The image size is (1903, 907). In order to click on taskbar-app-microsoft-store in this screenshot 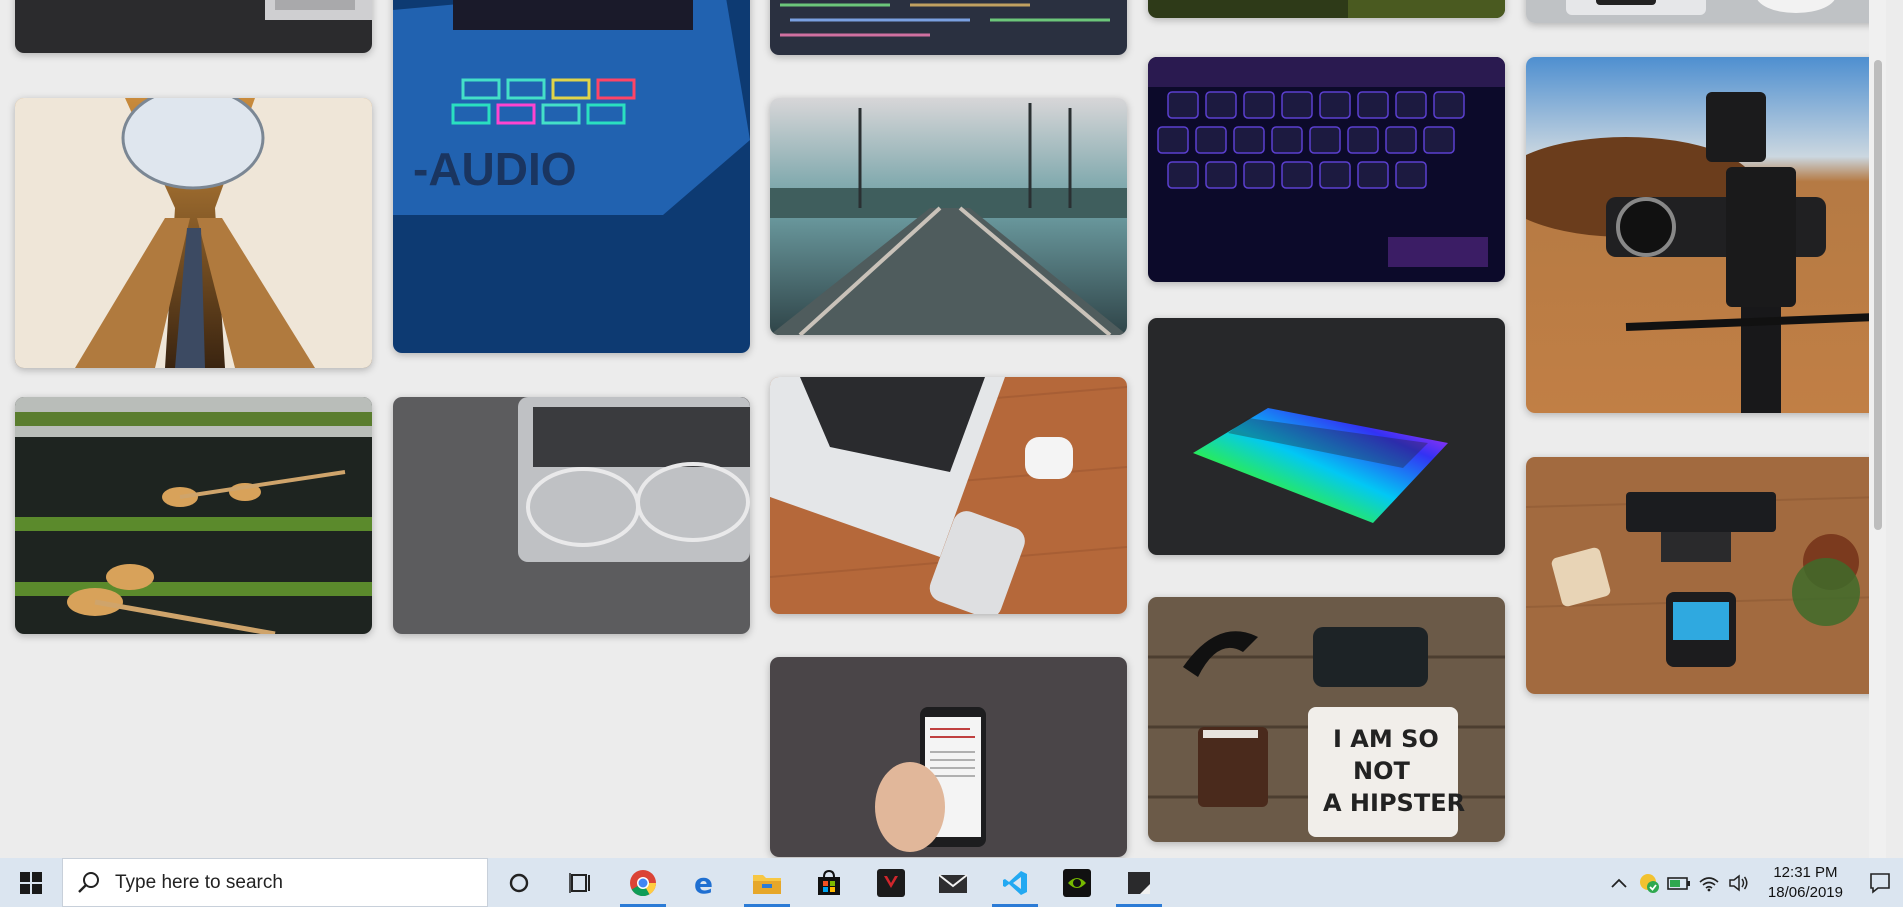, I will do `click(829, 882)`.